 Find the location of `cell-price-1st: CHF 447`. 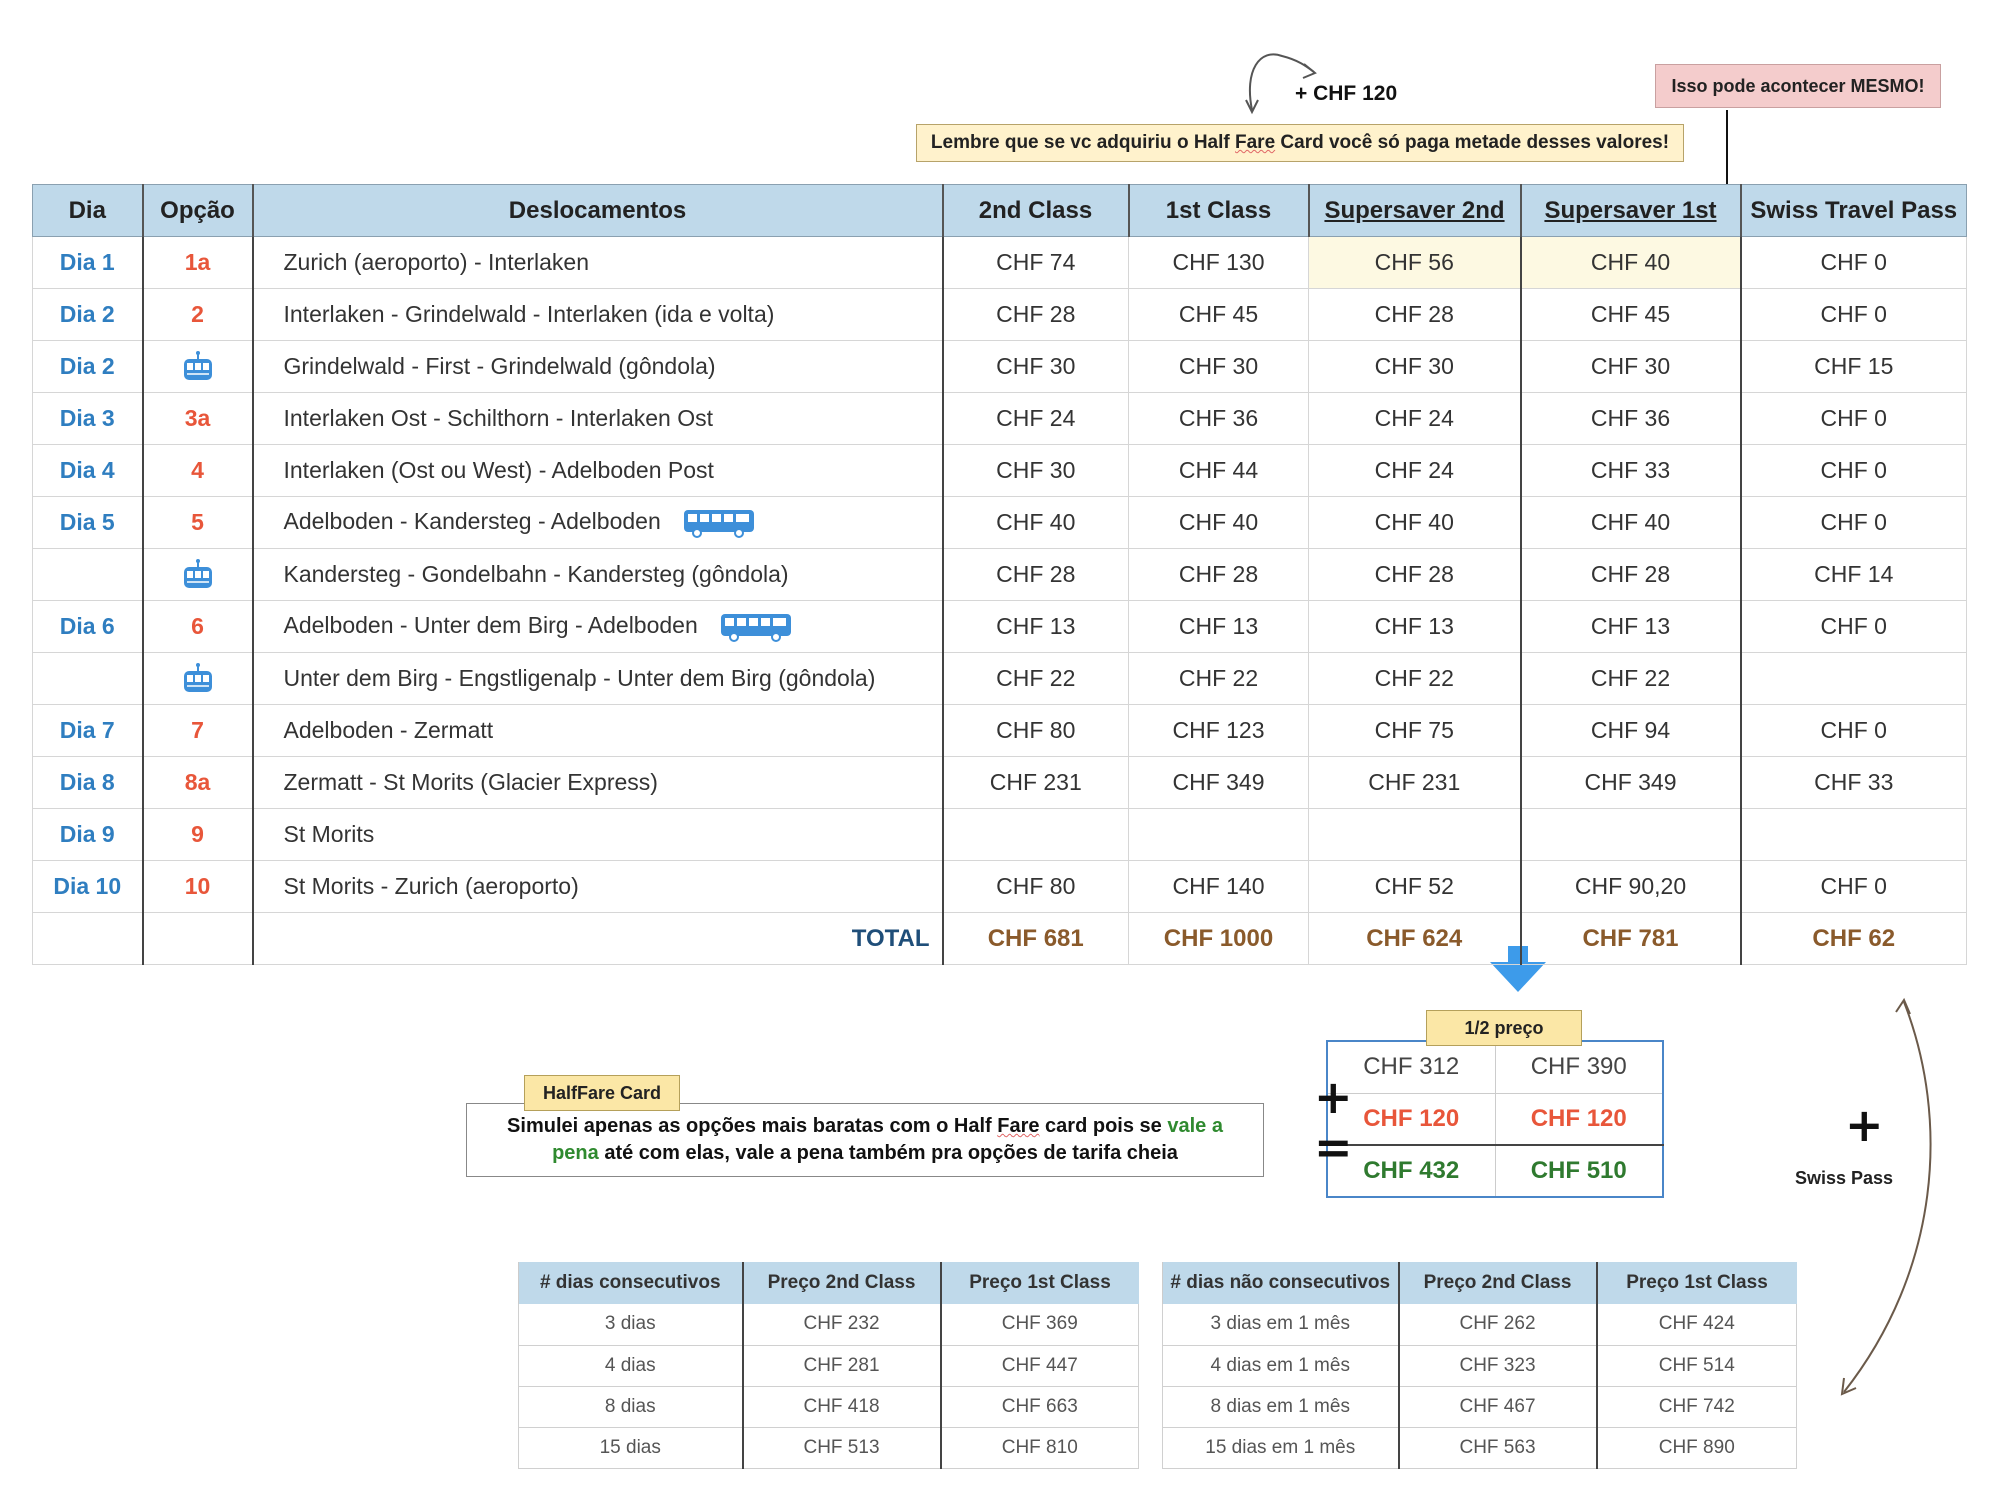

cell-price-1st: CHF 447 is located at coordinates (1039, 1366).